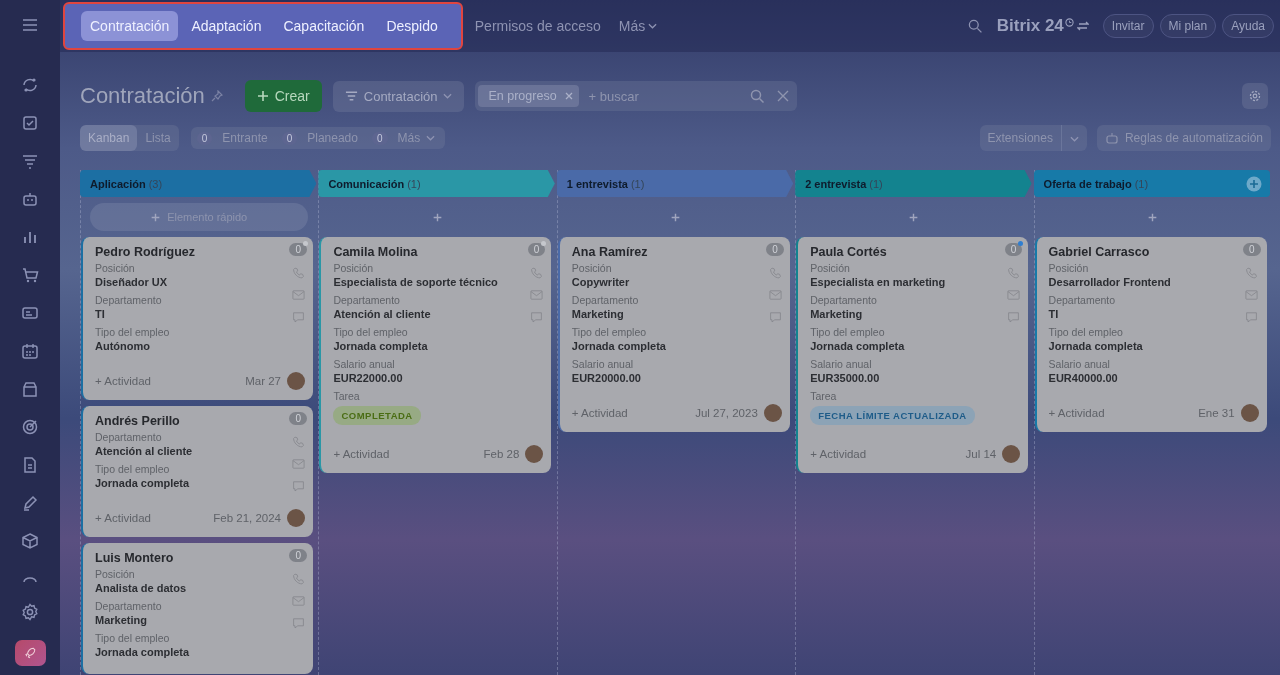 The image size is (1280, 675). Describe the element at coordinates (412, 26) in the screenshot. I see `nav-tab: Despido` at that location.